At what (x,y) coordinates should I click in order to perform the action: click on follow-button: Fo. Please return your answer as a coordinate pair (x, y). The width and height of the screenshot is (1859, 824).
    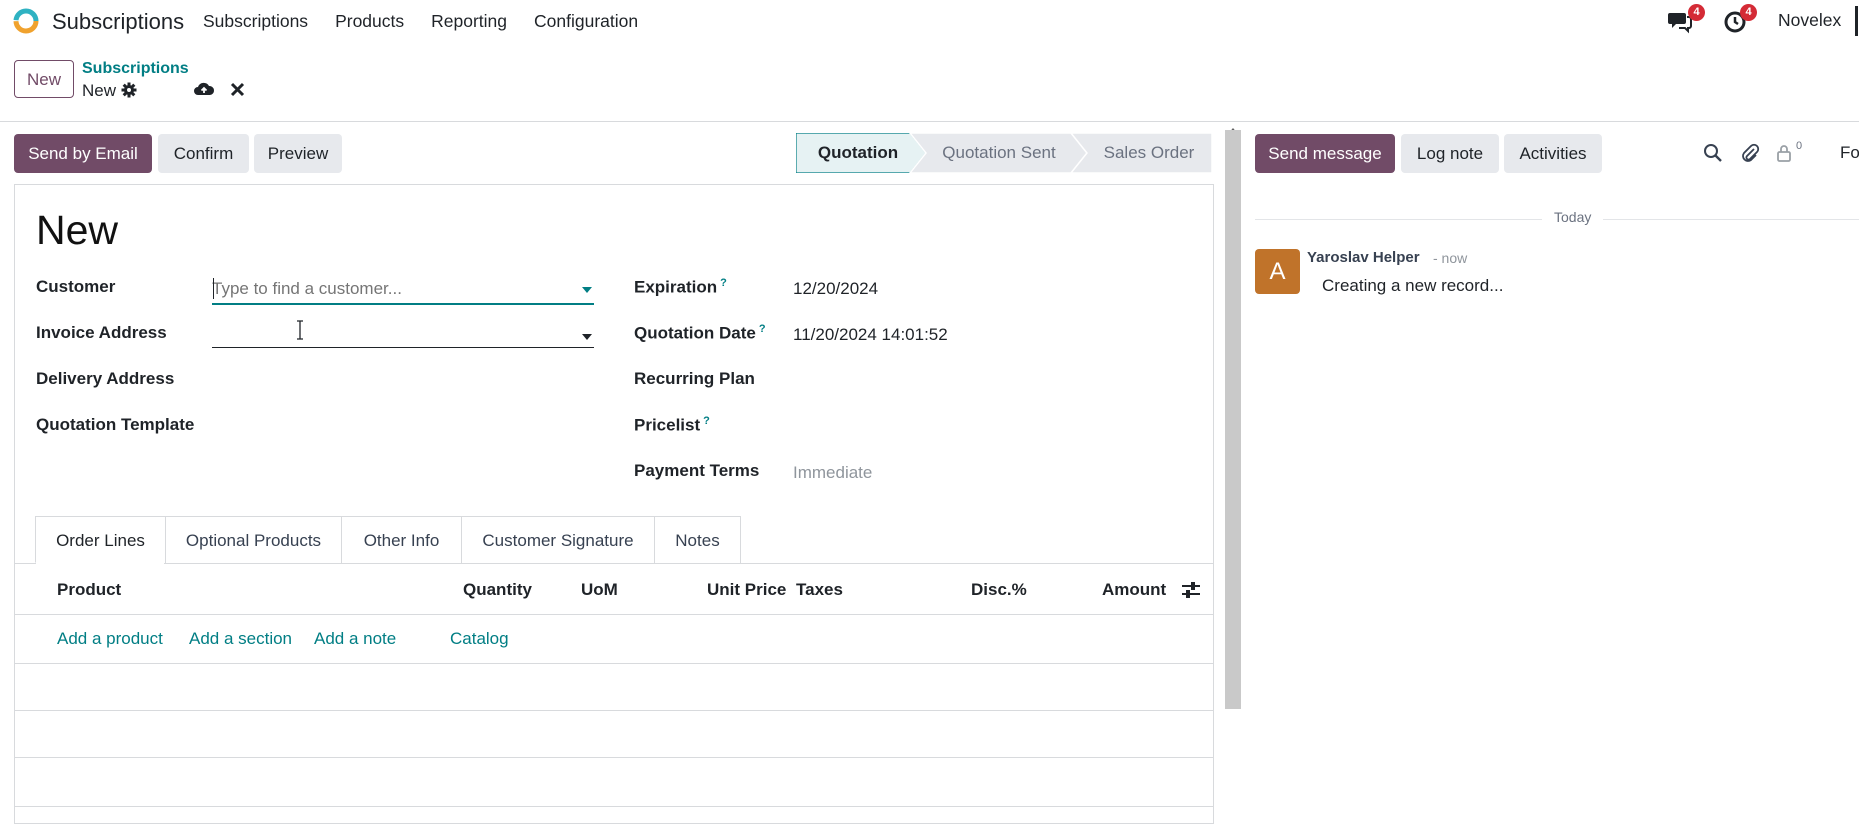
    Looking at the image, I should click on (1849, 153).